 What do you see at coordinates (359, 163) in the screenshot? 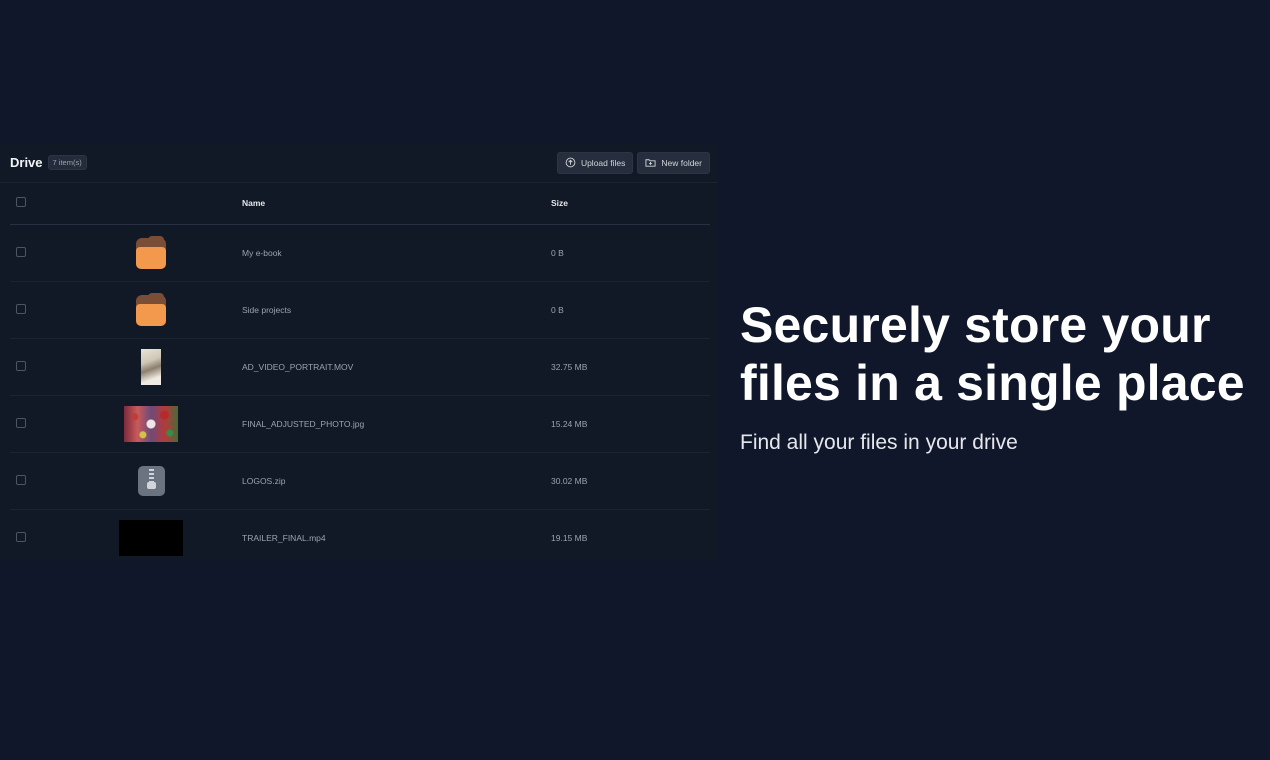
I see `drive-header: Drive 7 item(s) Upload files New folder` at bounding box center [359, 163].